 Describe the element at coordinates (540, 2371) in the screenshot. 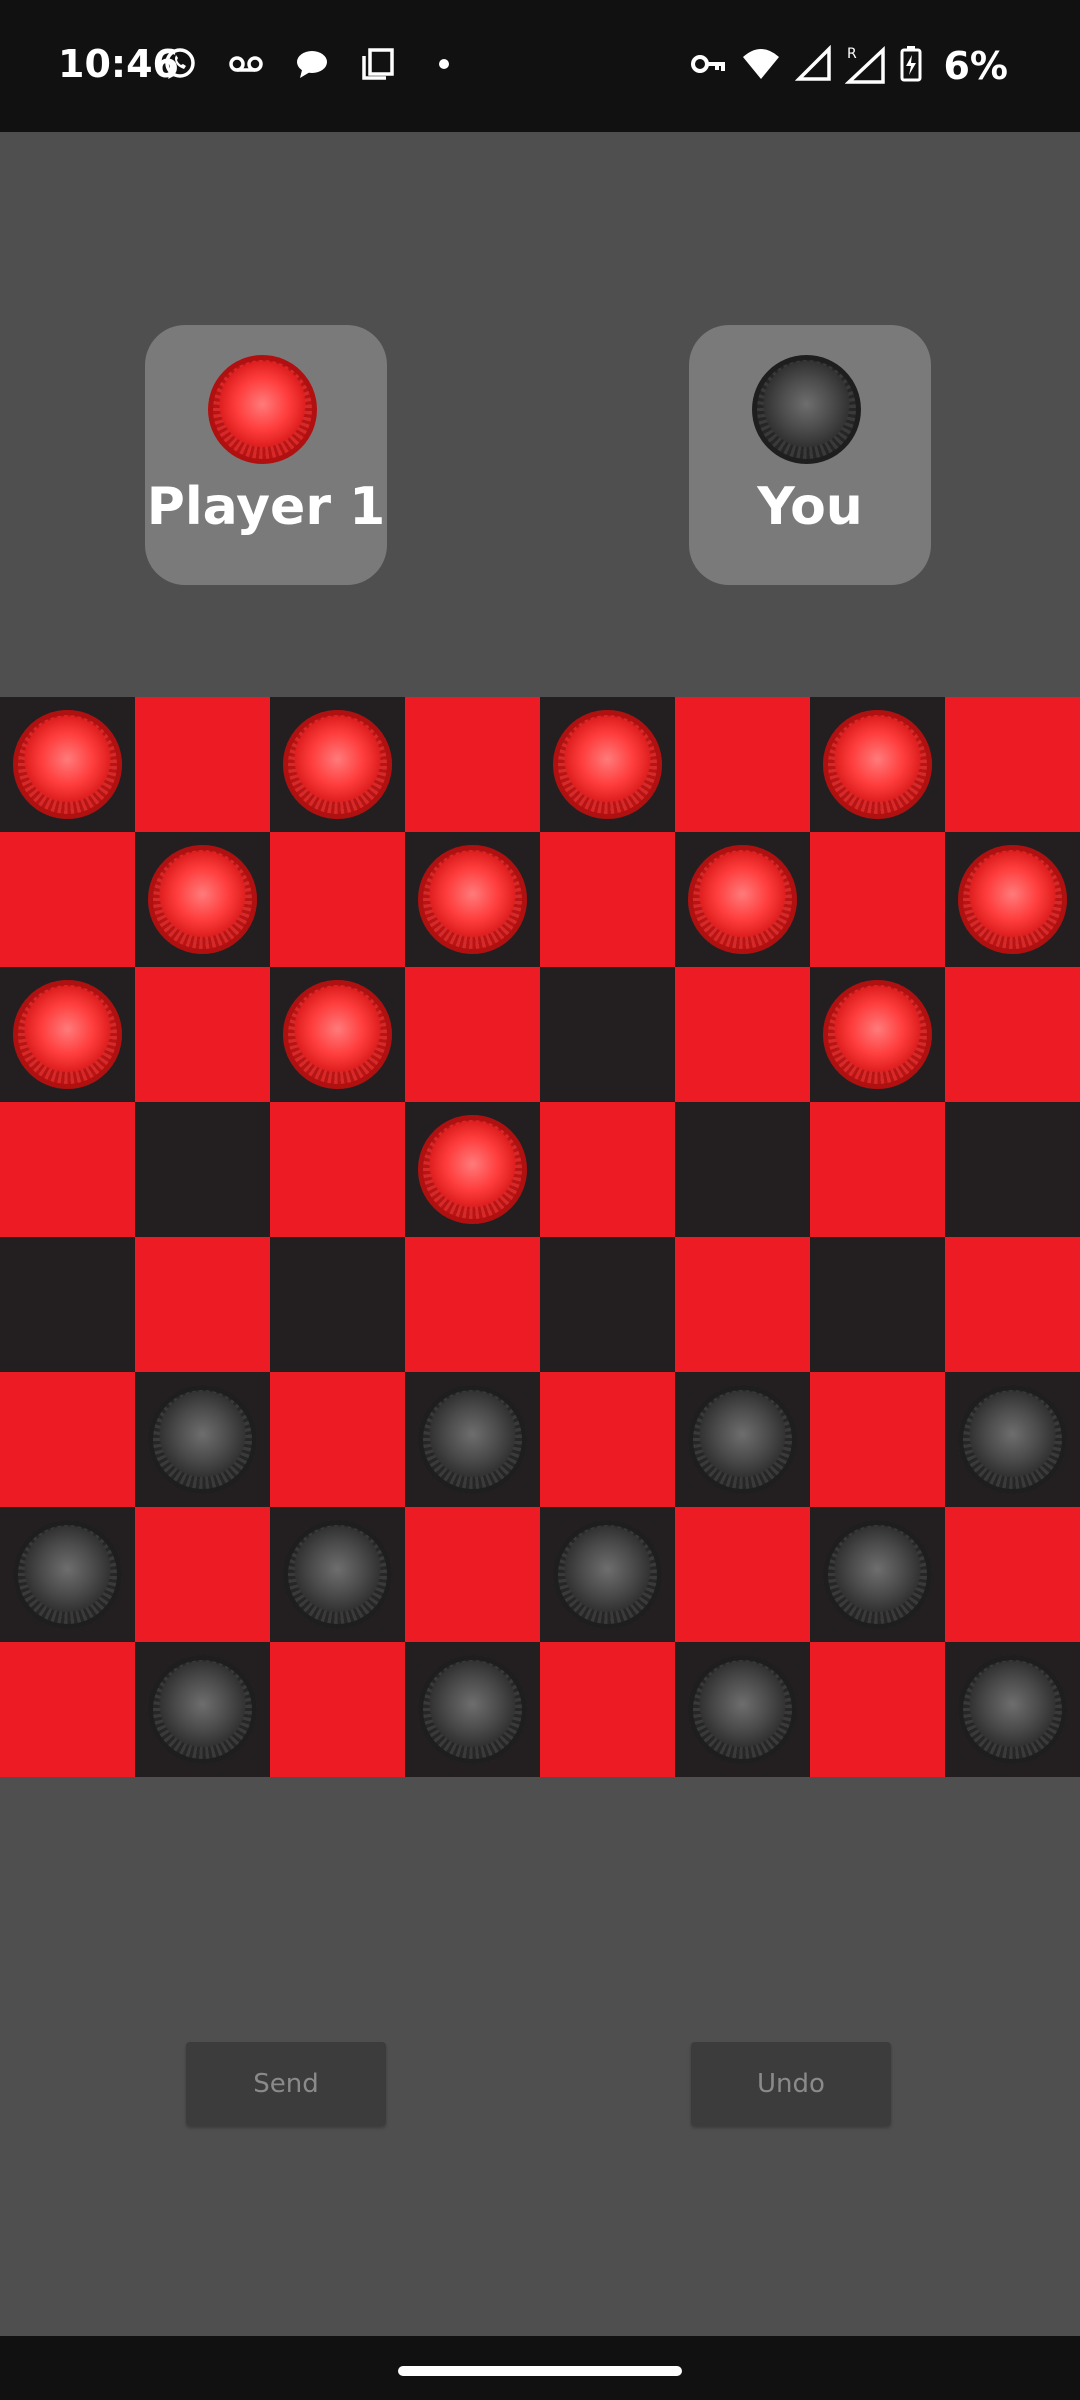

I see `home-indicator` at that location.